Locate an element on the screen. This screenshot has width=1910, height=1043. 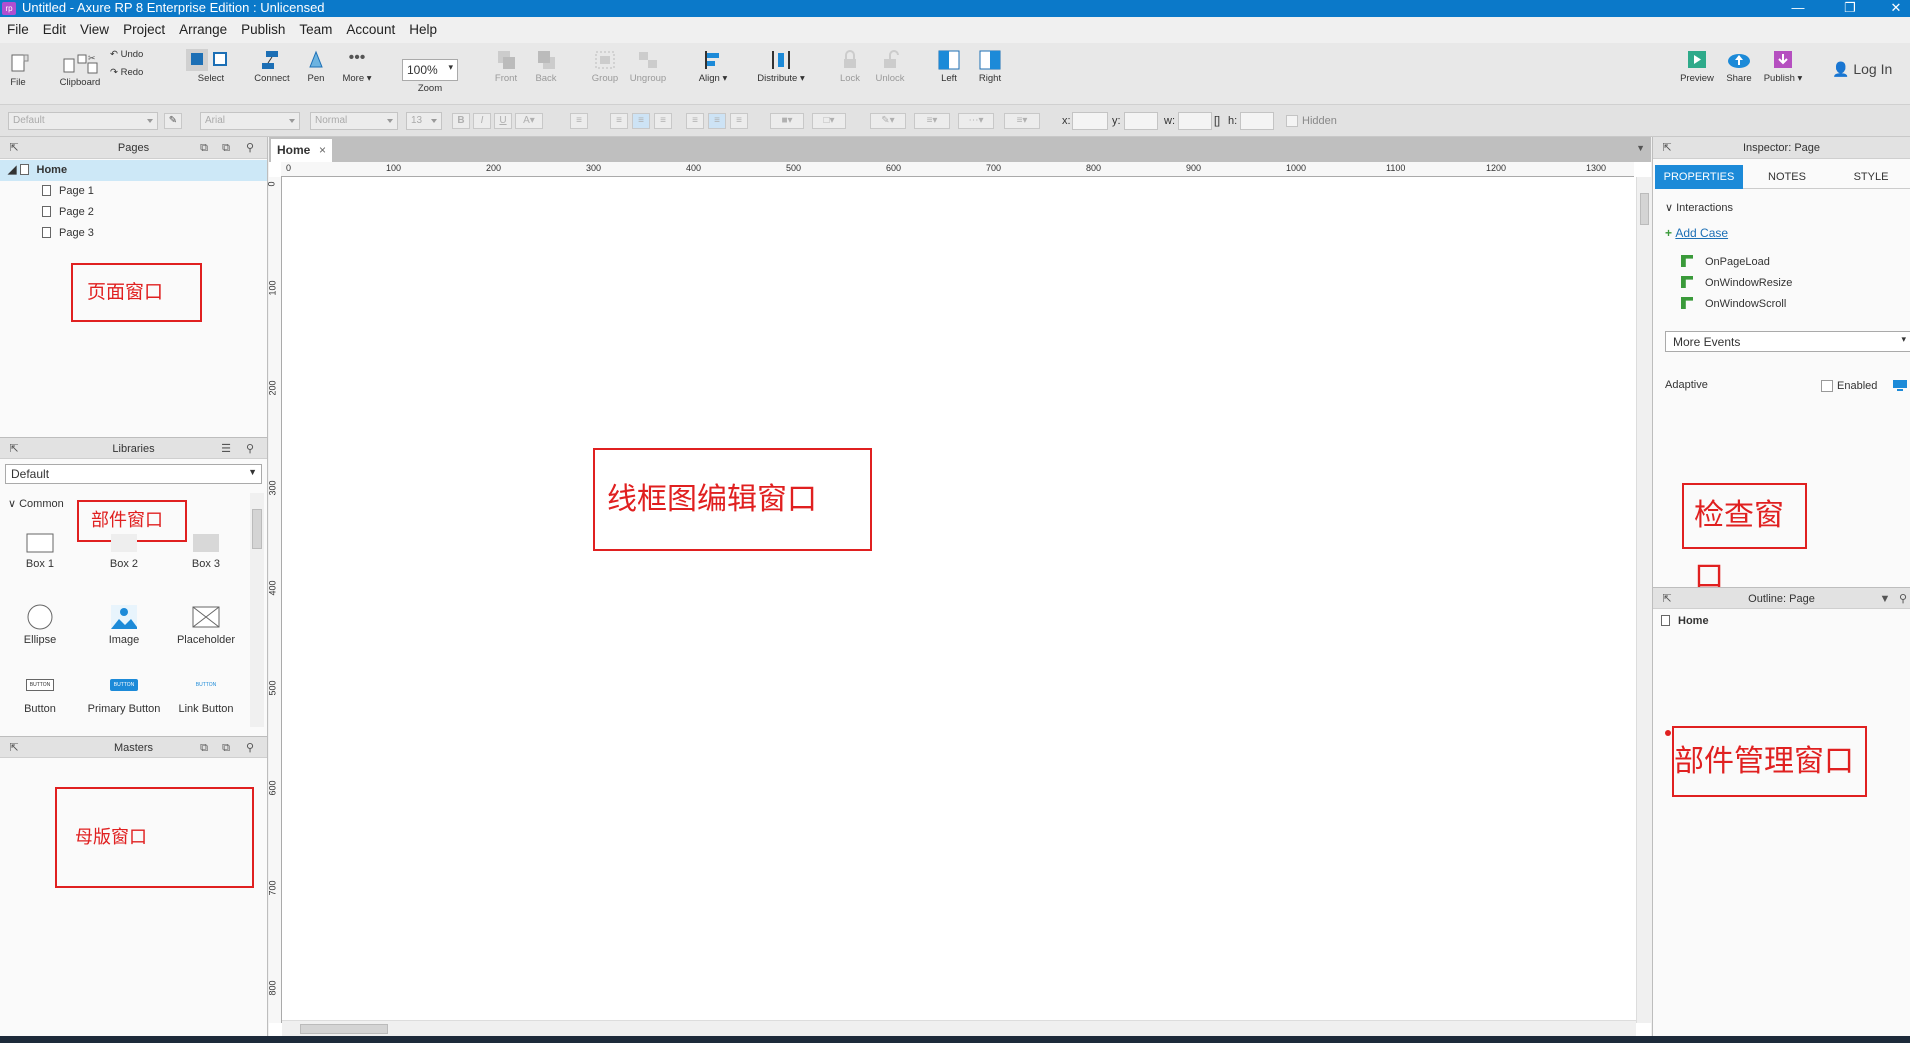
underline-icon: U is located at coordinates (503, 121).